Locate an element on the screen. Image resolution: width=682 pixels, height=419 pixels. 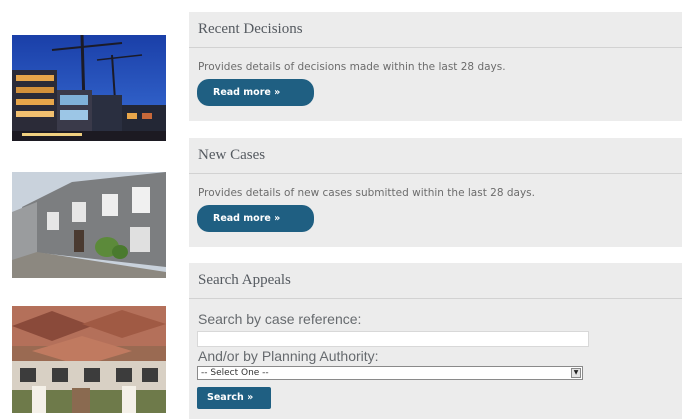
planning-authority-select: -- Select One -- ▼ is located at coordinates (390, 373).